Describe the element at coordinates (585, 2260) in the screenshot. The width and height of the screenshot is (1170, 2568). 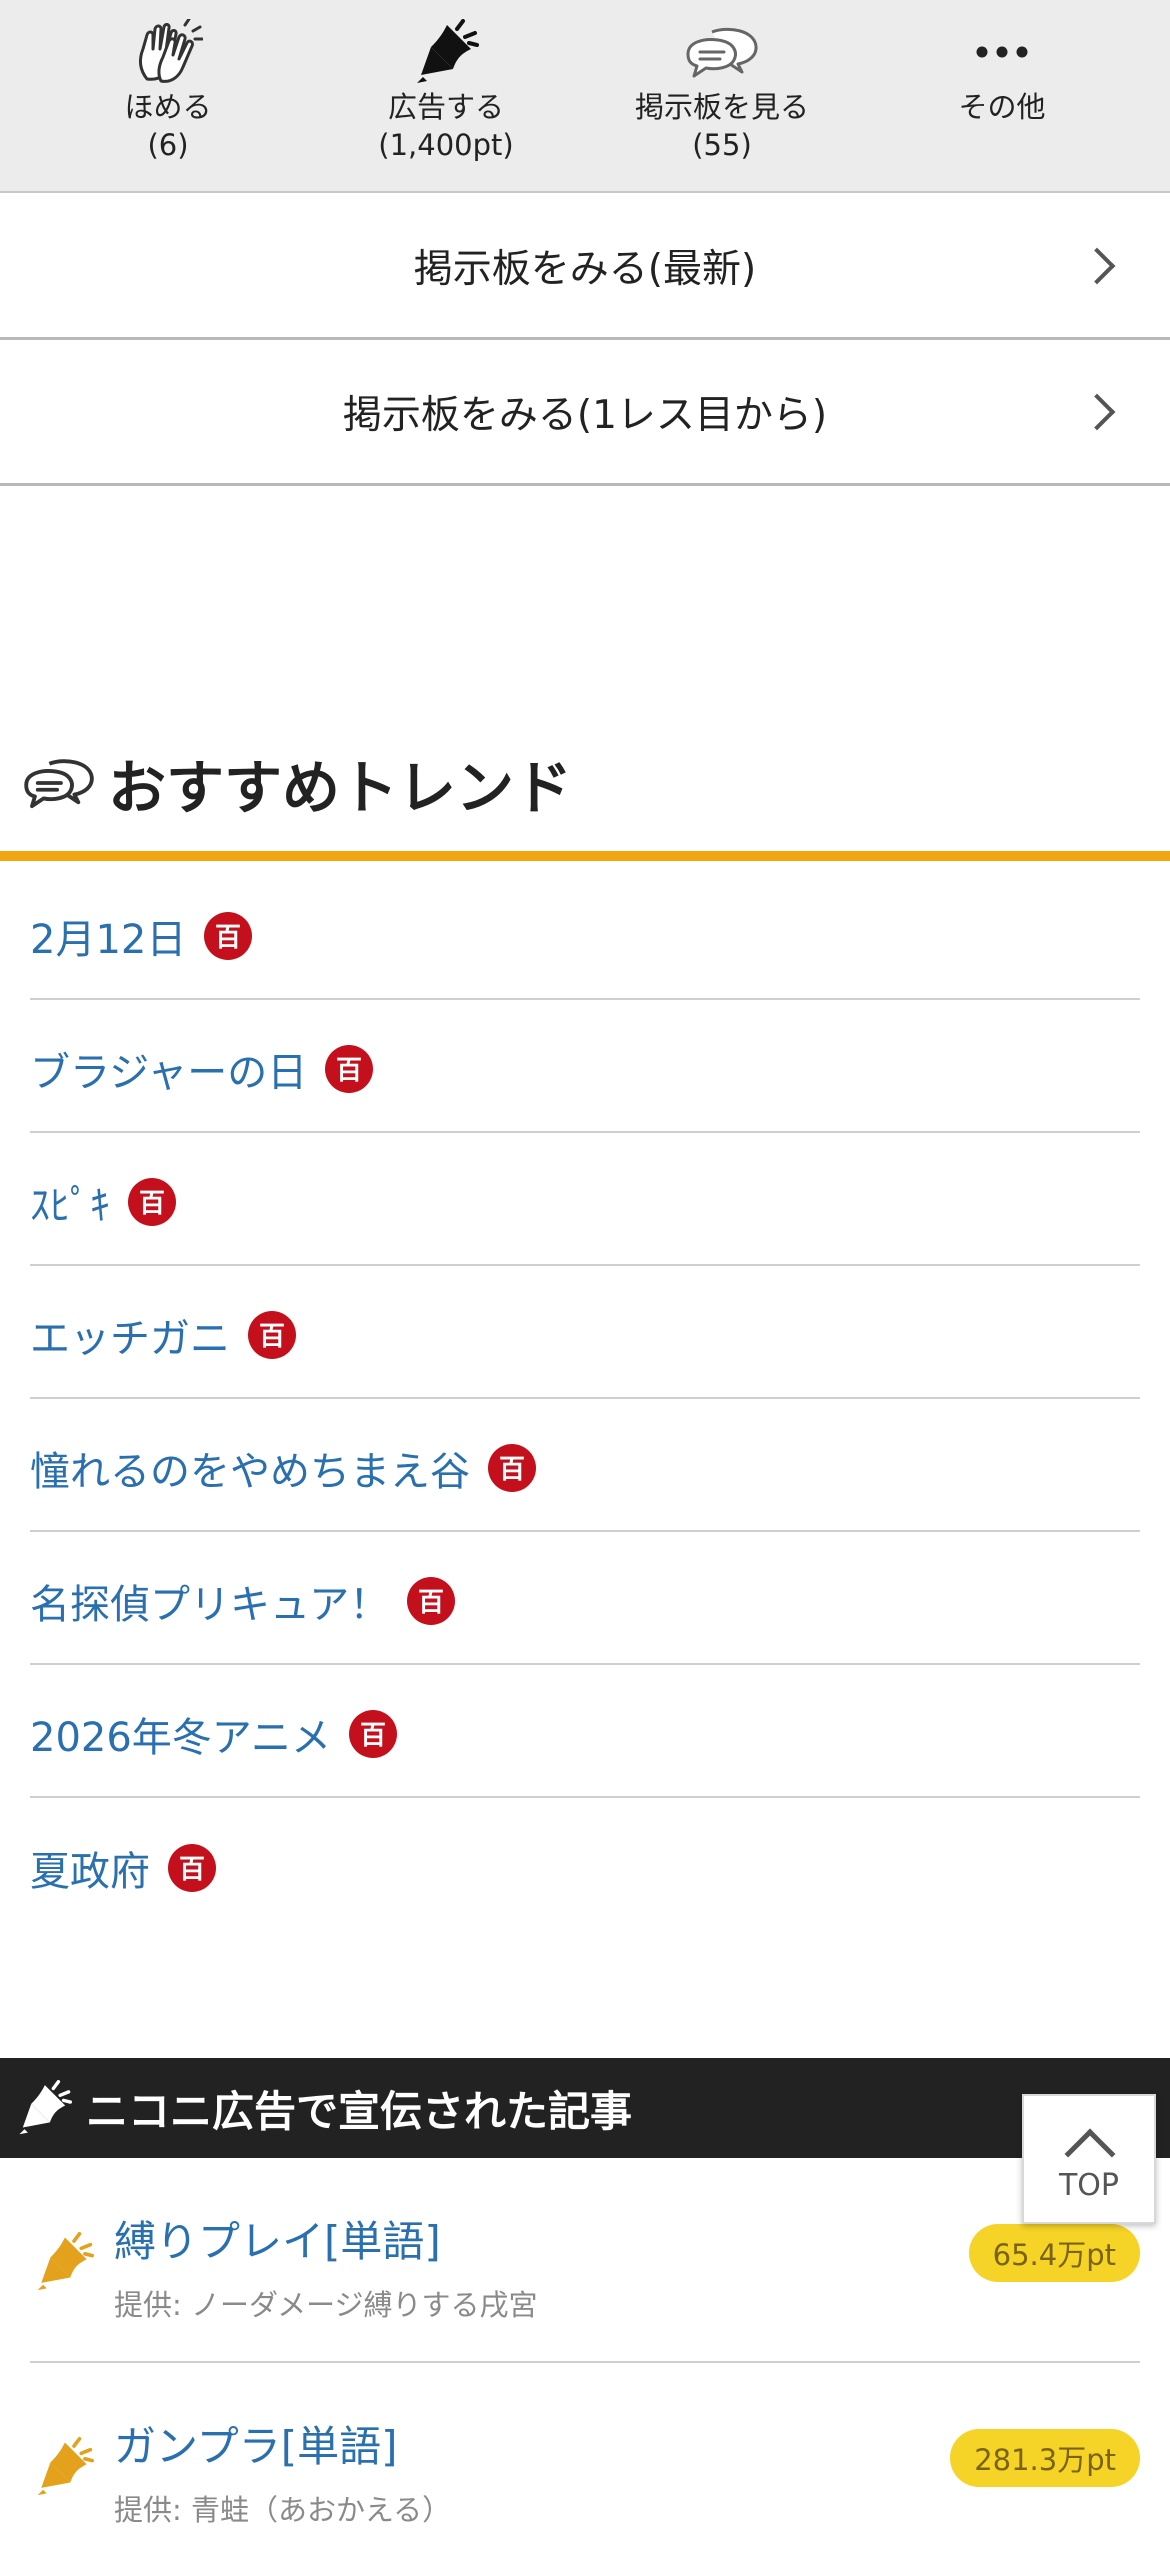
I see `ad-item: 縛りプレイ[単語] 提供: ノーダメージ縛りする戌宮 65.4万pt` at that location.